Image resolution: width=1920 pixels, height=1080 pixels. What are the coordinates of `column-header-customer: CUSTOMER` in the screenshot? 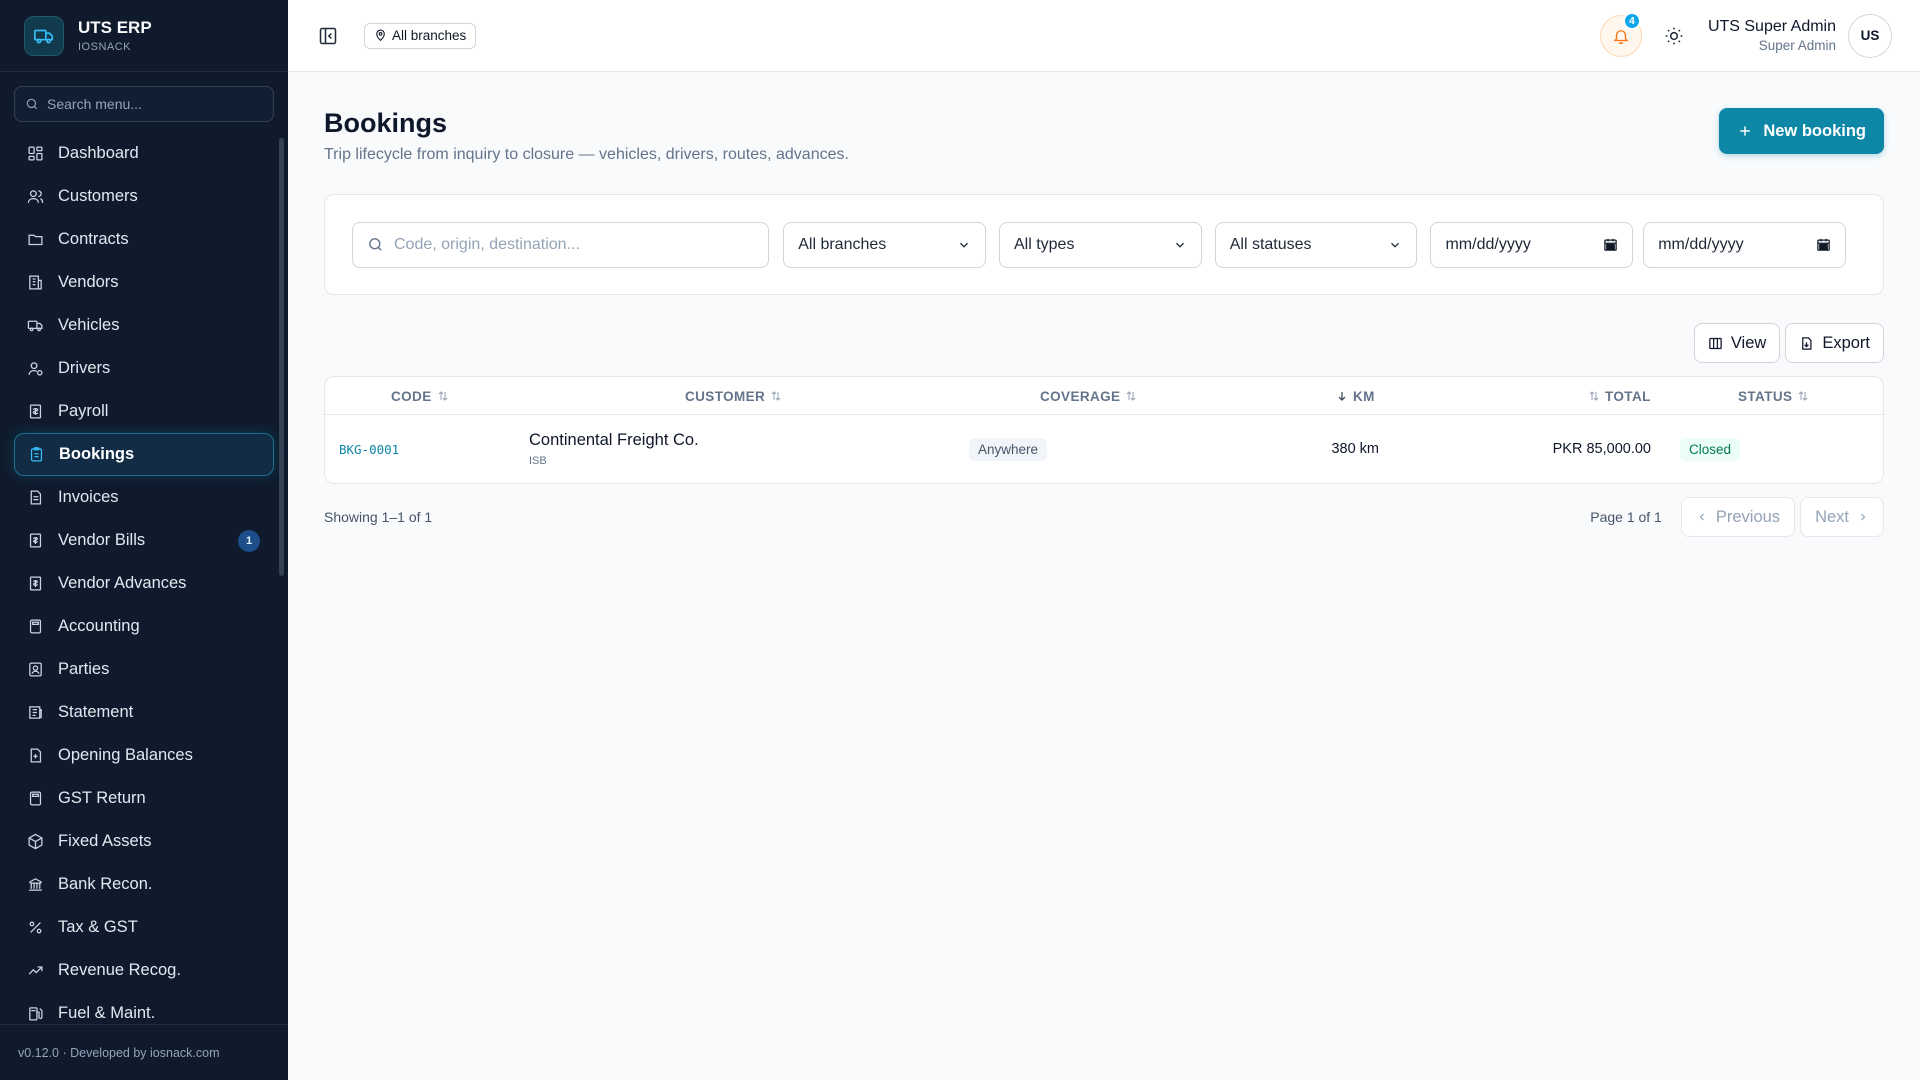 It's located at (733, 396).